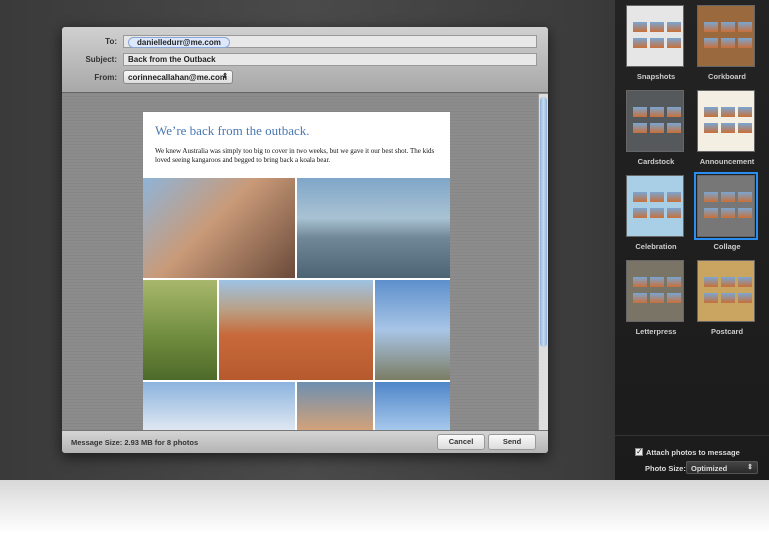 The width and height of the screenshot is (769, 533). Describe the element at coordinates (335, 406) in the screenshot. I see `photo-hat-kids` at that location.